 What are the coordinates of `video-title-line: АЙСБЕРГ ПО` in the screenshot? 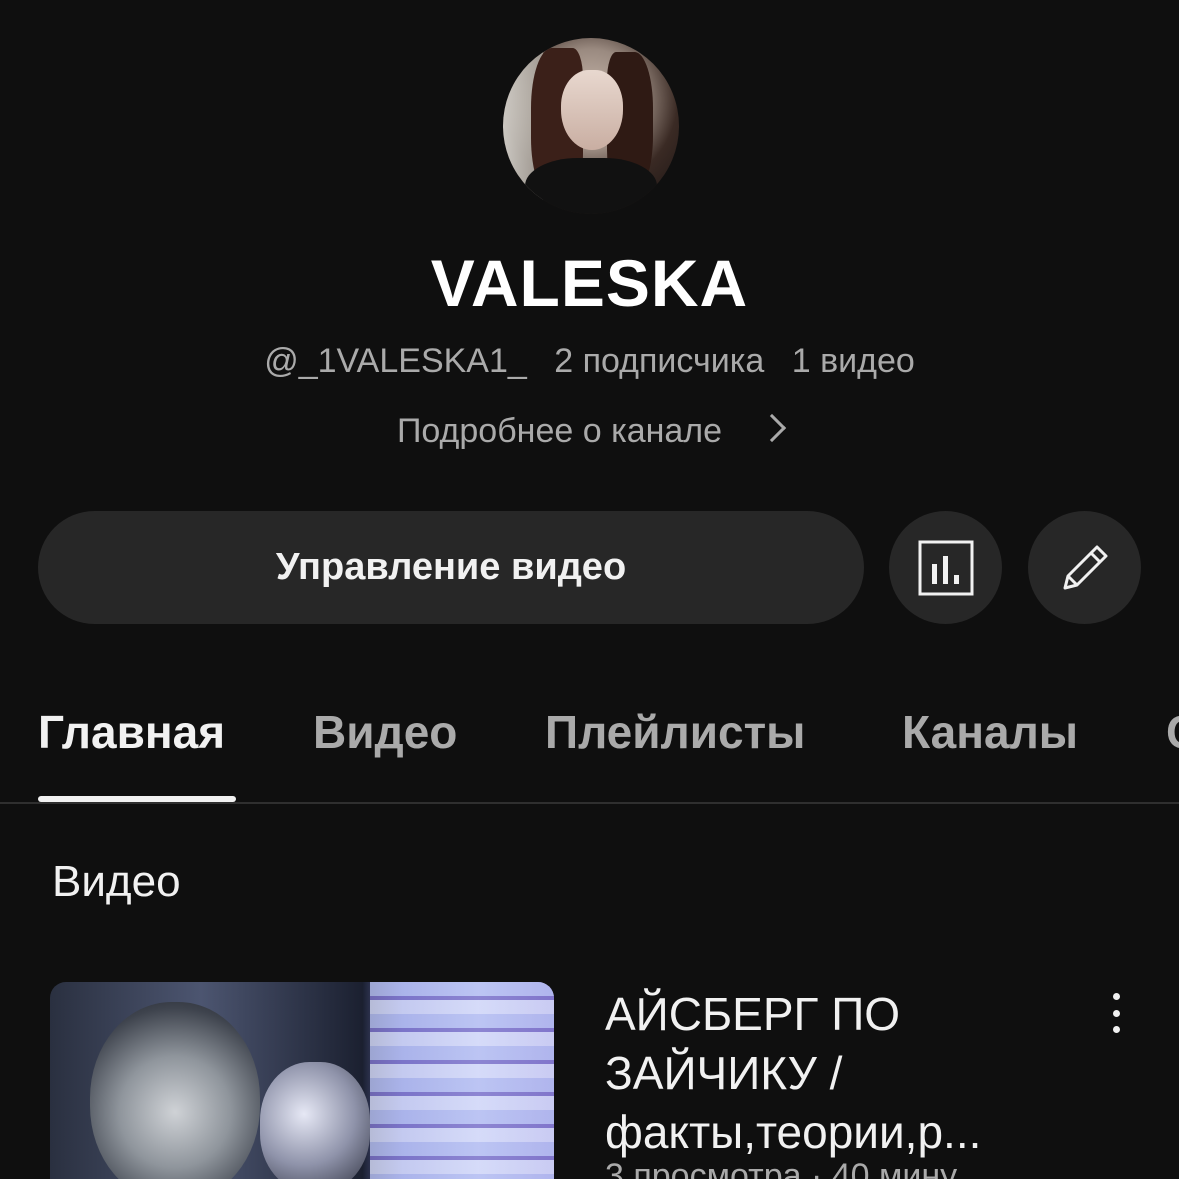 It's located at (753, 1014).